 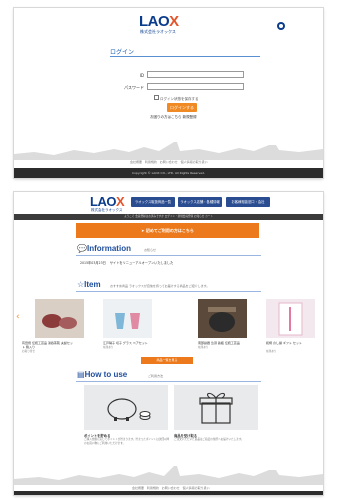 I want to click on product-image-teacups, so click(x=59, y=318).